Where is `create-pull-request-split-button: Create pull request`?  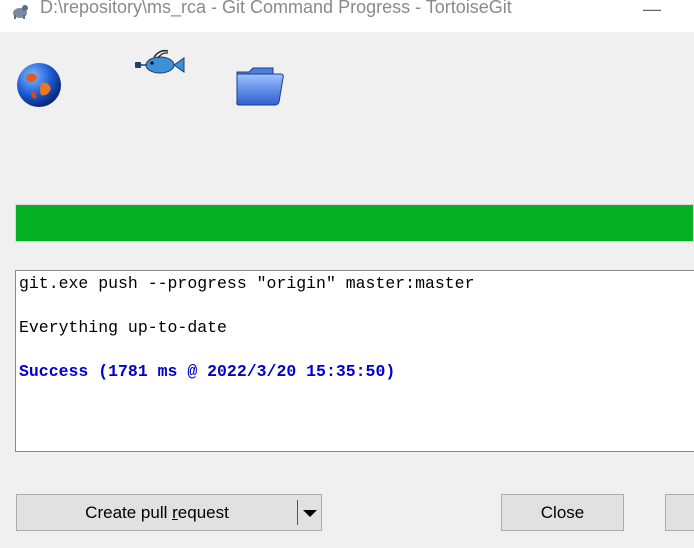 create-pull-request-split-button: Create pull request is located at coordinates (169, 512).